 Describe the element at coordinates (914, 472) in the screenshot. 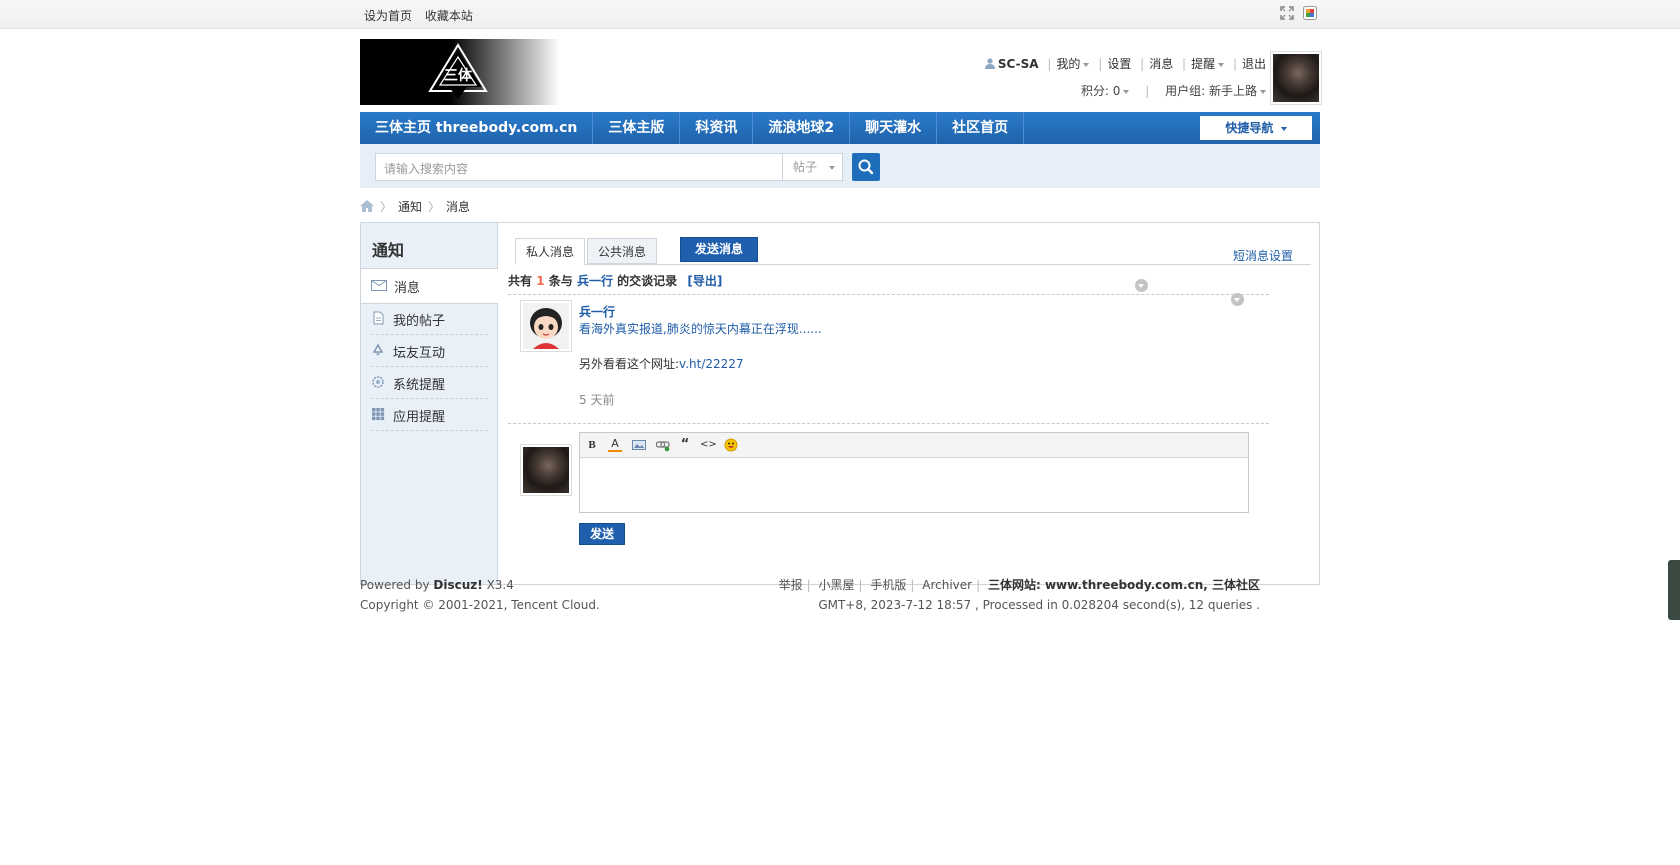

I see `reply-editor: B A “ <>` at that location.